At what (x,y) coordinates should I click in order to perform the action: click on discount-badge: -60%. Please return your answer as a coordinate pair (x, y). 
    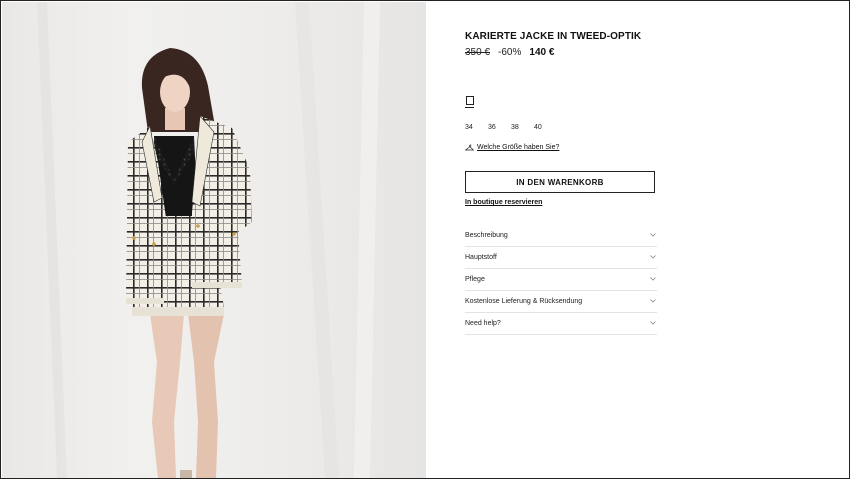
    Looking at the image, I should click on (510, 52).